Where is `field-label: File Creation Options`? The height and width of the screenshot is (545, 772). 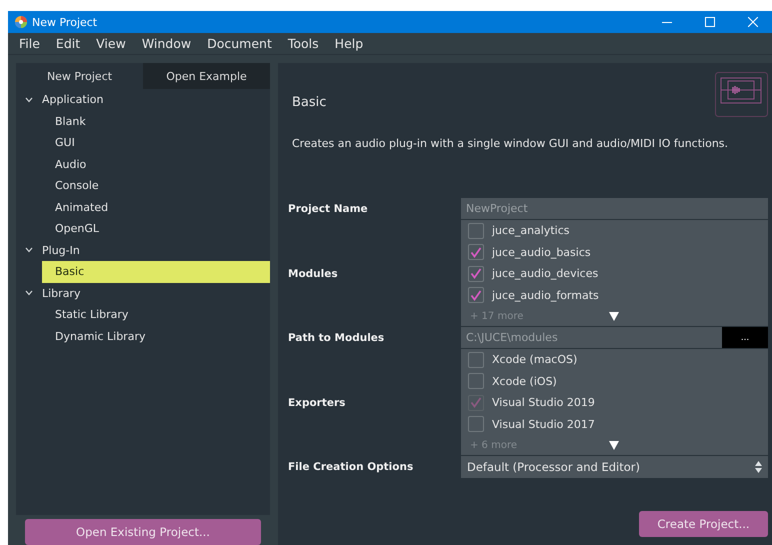
field-label: File Creation Options is located at coordinates (351, 467).